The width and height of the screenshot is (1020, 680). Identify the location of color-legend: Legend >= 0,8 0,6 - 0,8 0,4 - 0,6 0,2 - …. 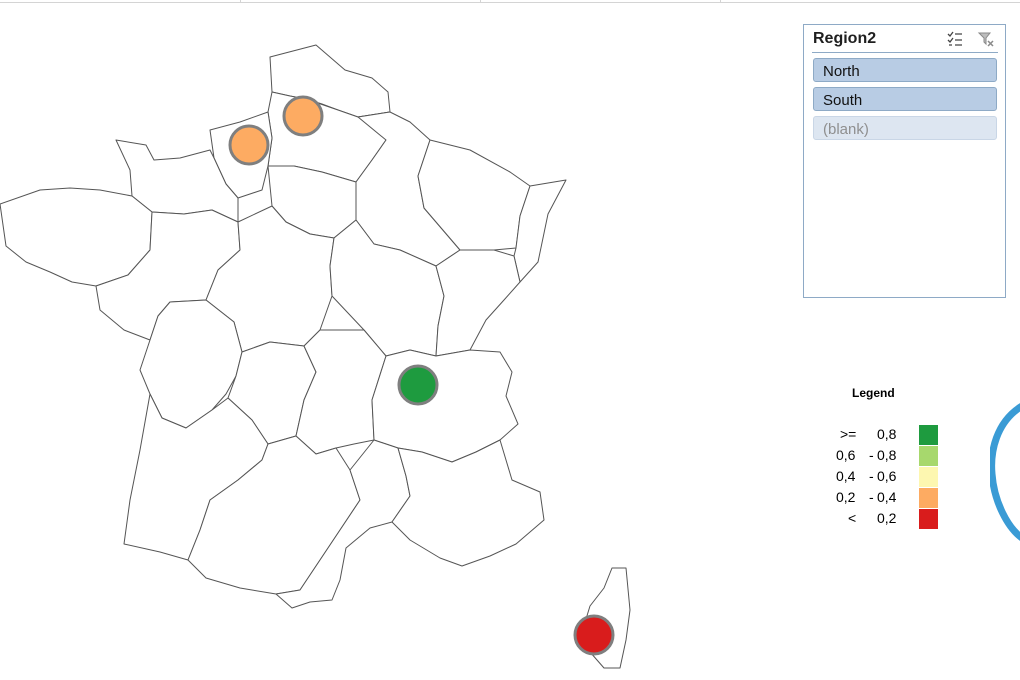
(890, 459).